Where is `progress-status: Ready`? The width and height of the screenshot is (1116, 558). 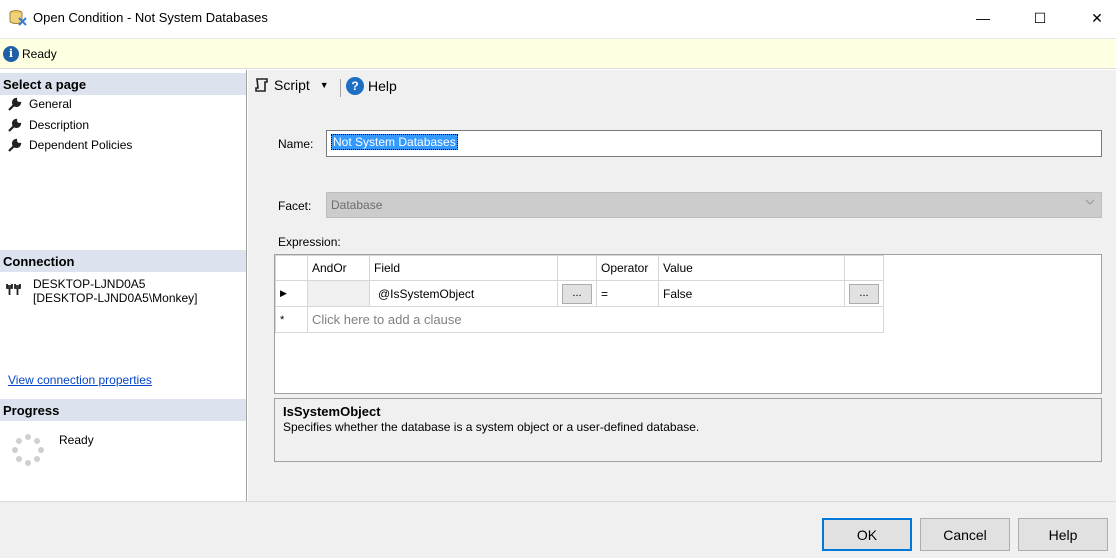
progress-status: Ready is located at coordinates (76, 440).